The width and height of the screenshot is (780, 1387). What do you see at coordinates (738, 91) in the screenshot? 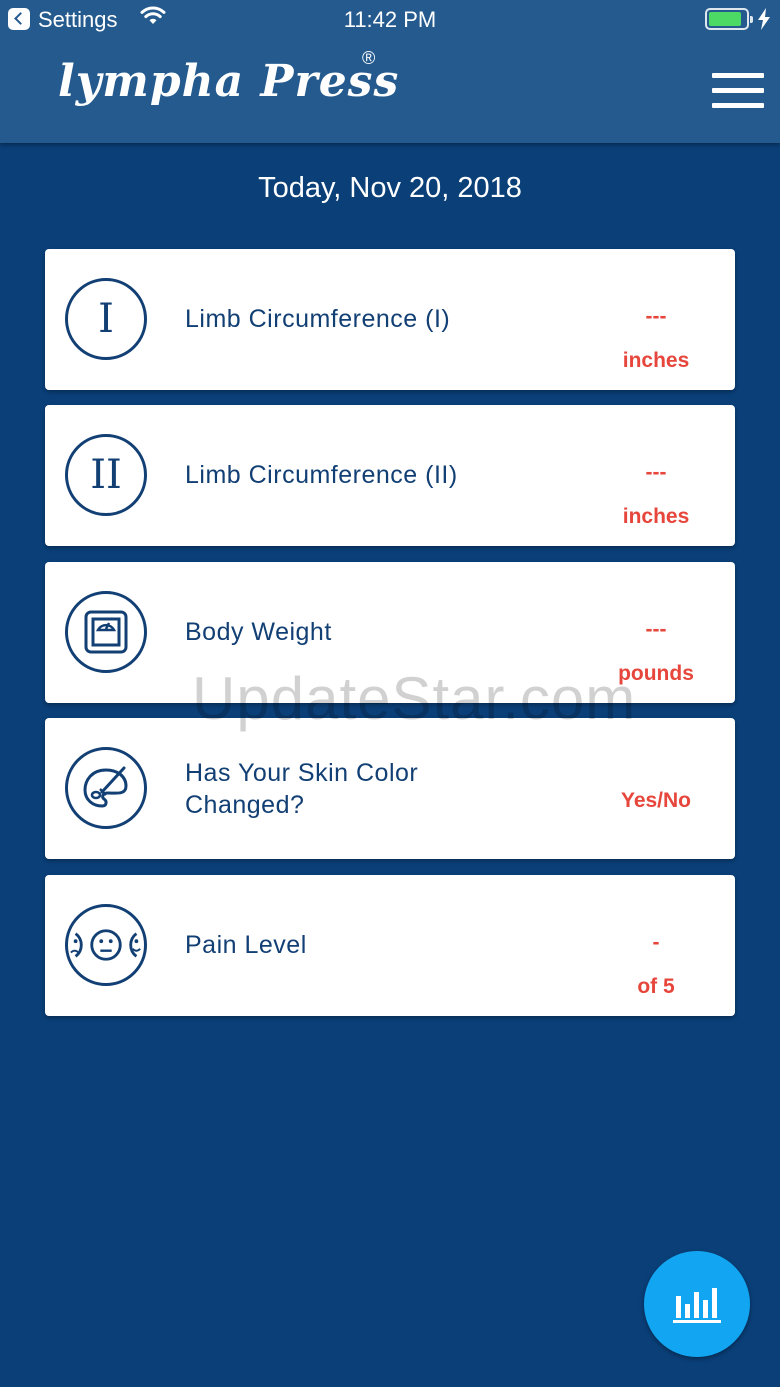
I see `hamburger-menu-icon` at bounding box center [738, 91].